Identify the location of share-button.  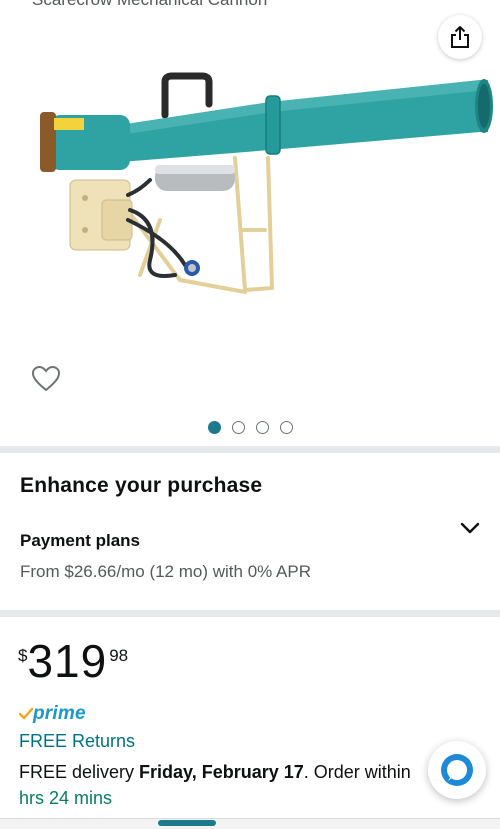
(460, 37).